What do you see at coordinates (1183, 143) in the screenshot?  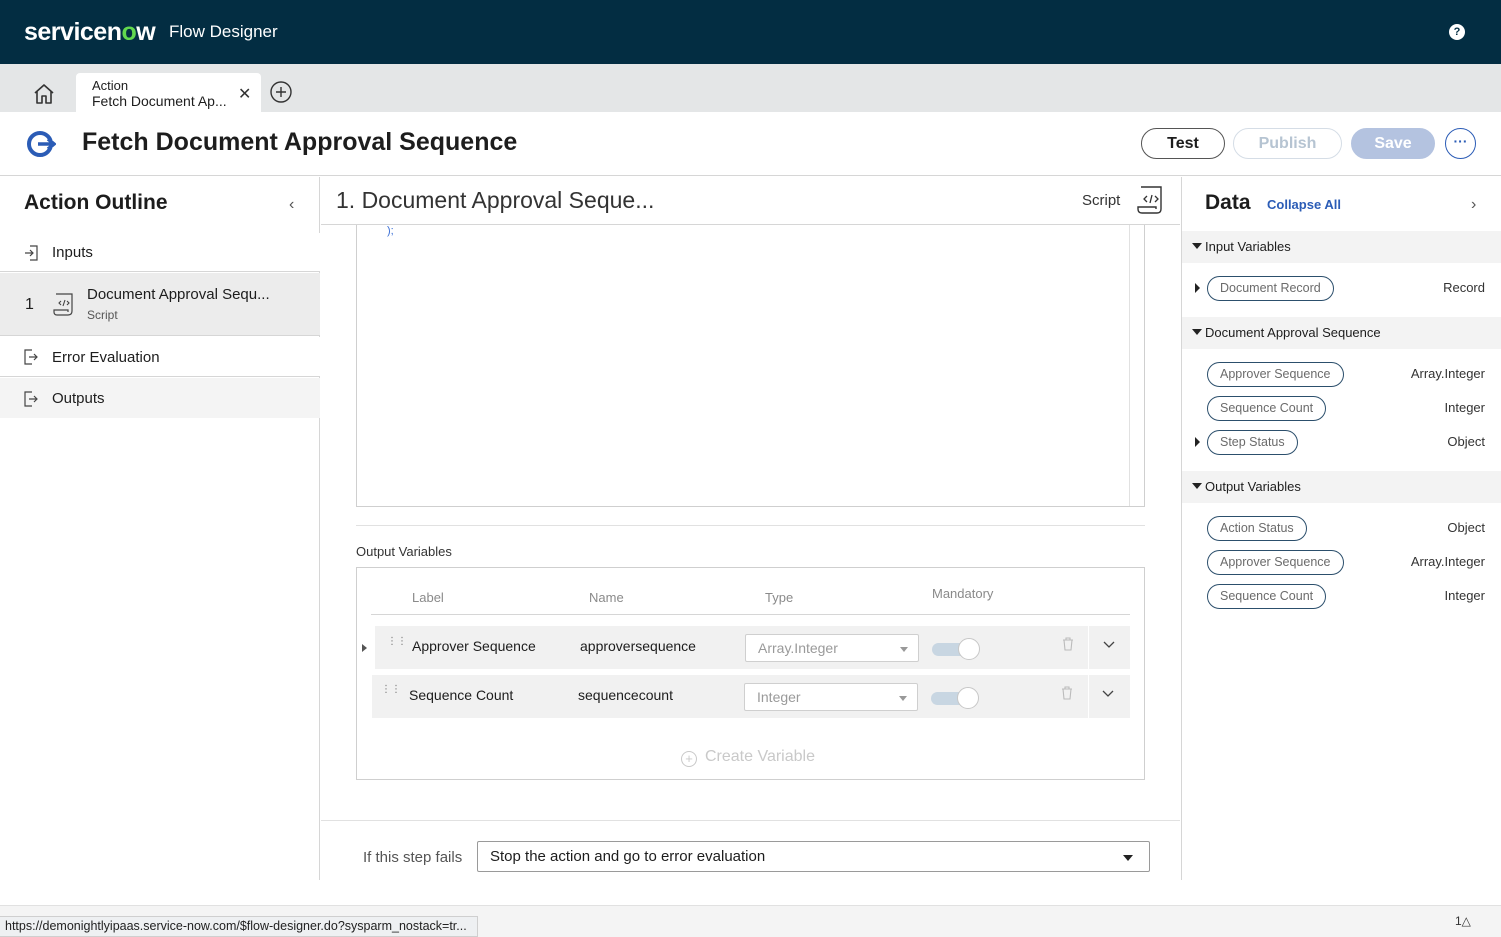 I see `test-button: Test` at bounding box center [1183, 143].